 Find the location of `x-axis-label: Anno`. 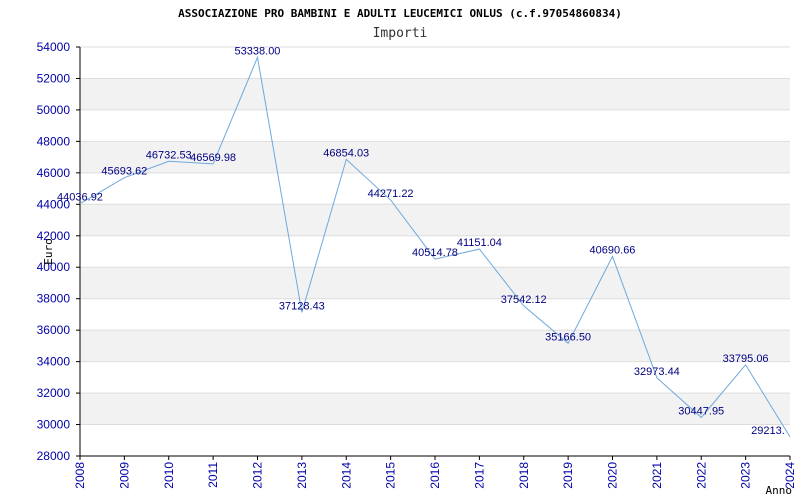

x-axis-label: Anno is located at coordinates (779, 490).